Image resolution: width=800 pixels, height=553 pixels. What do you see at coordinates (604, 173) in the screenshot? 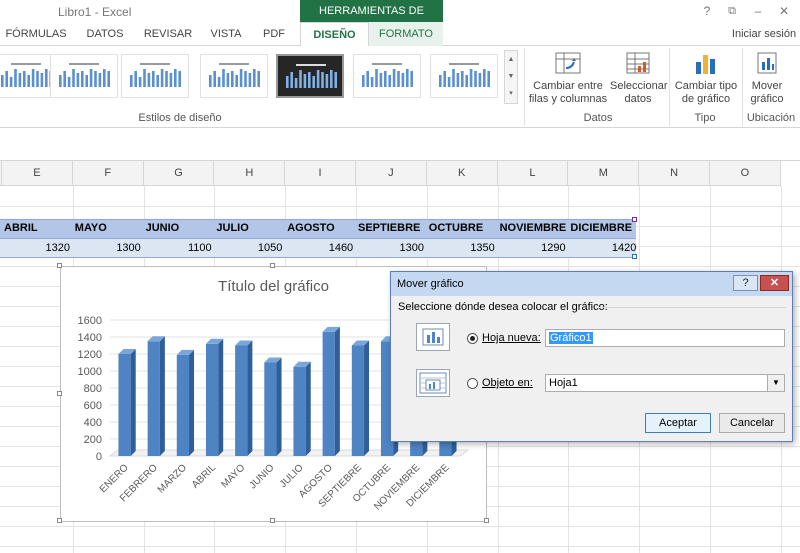
I see `column-header-m: M` at bounding box center [604, 173].